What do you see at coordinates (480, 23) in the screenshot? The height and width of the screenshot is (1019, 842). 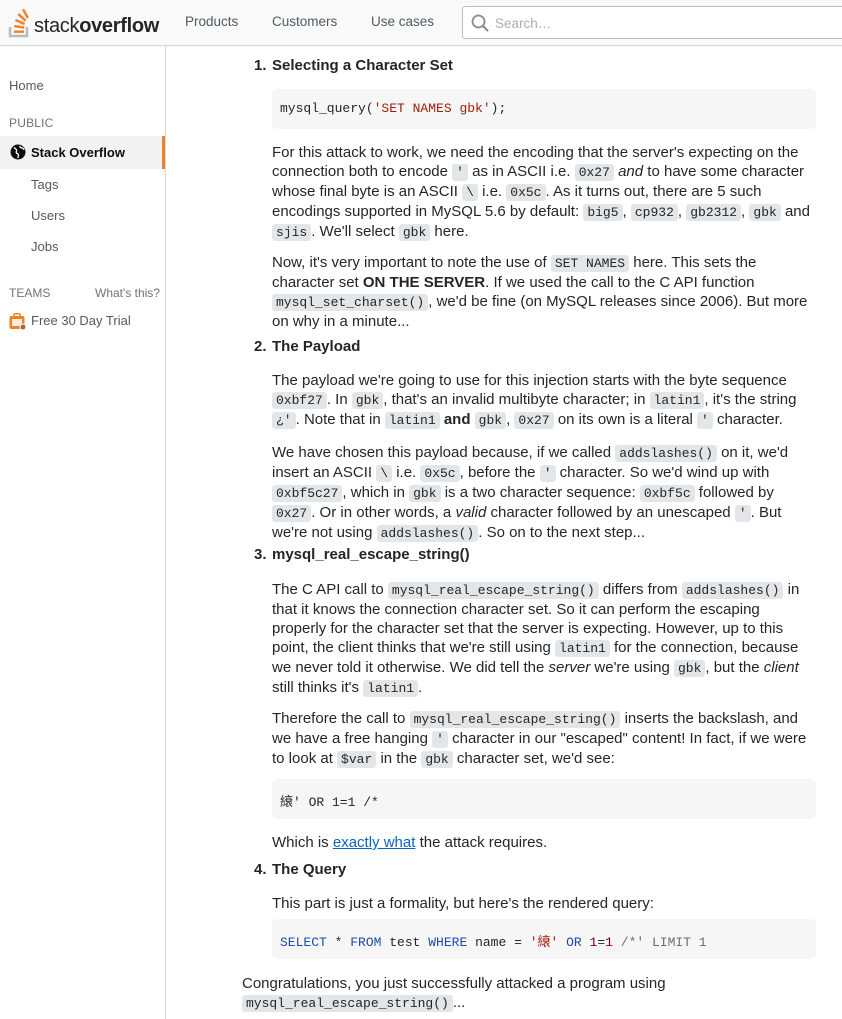 I see `search-icon` at bounding box center [480, 23].